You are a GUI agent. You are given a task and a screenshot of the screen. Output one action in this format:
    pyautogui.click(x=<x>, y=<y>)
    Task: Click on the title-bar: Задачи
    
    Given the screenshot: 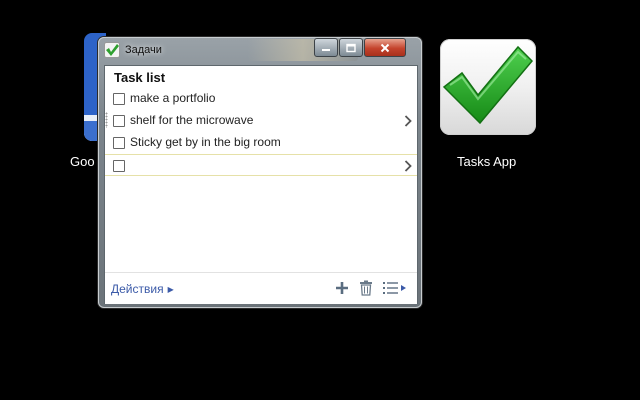 What is the action you would take?
    pyautogui.click(x=260, y=50)
    